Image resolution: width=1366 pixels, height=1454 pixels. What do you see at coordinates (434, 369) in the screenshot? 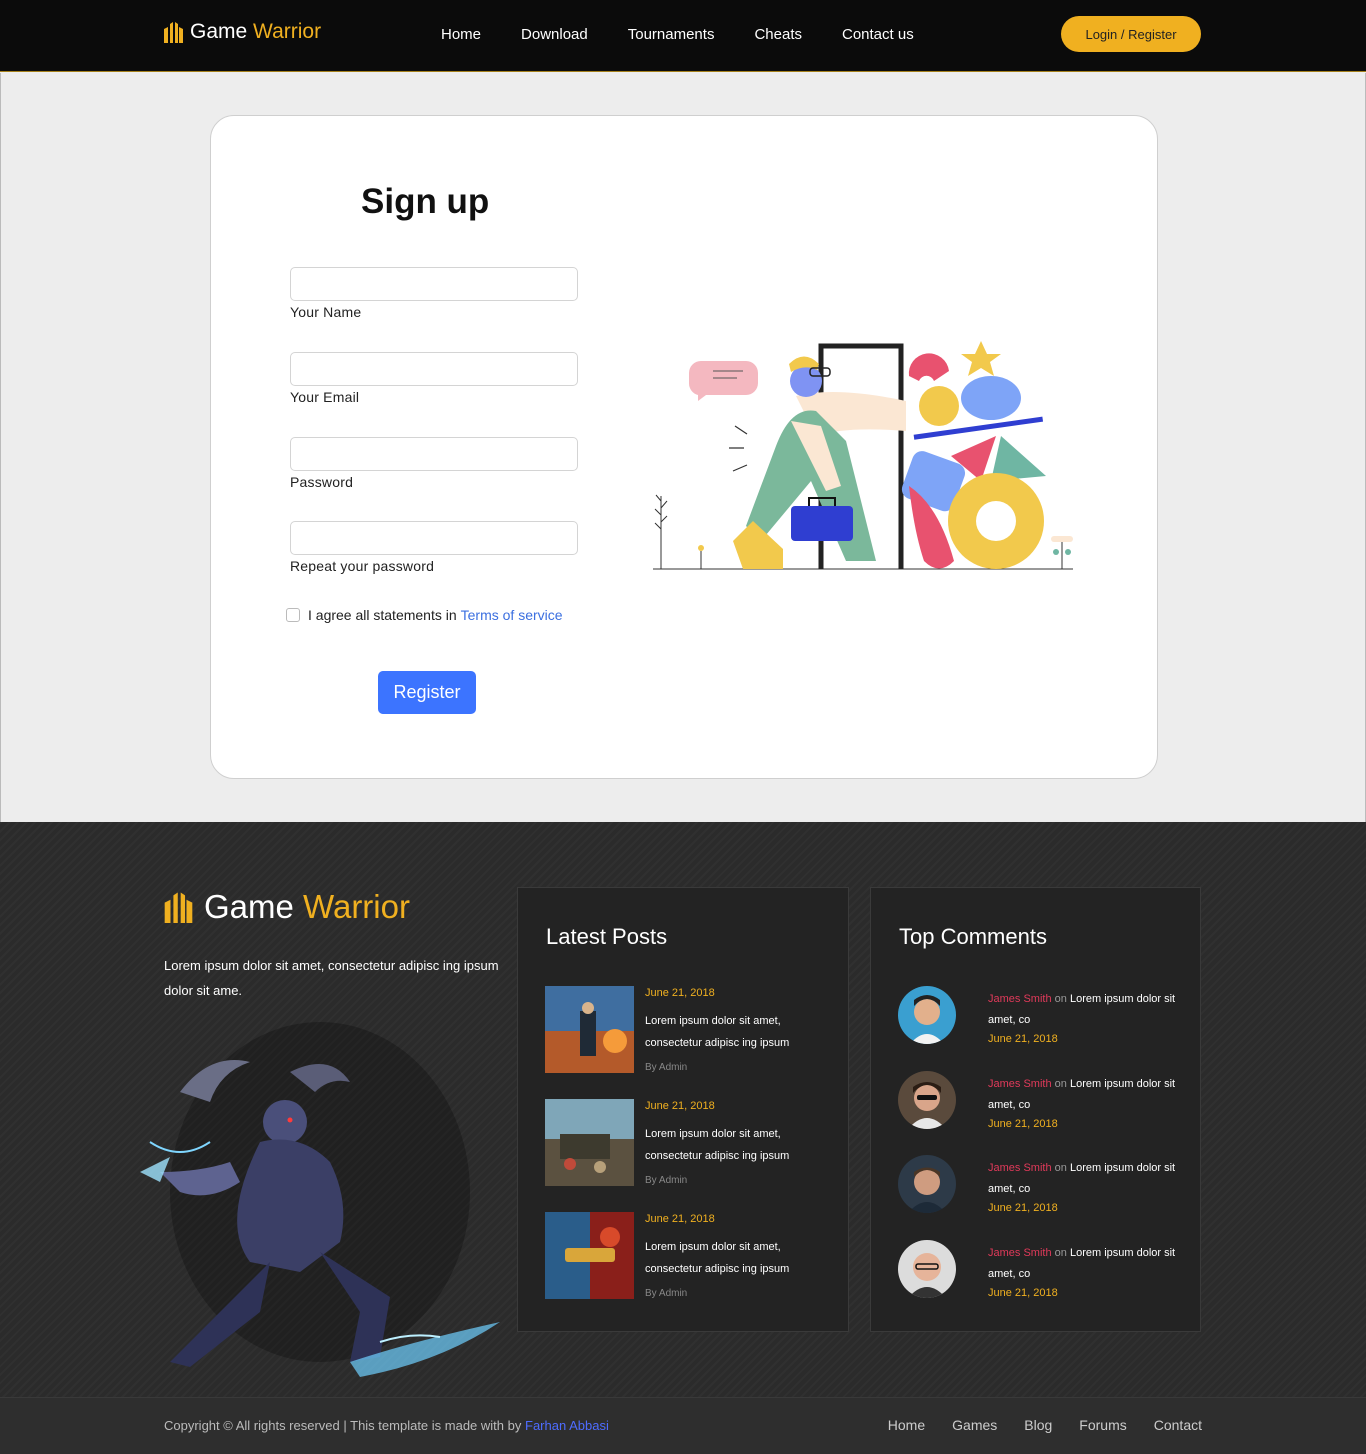
I see `email-input` at bounding box center [434, 369].